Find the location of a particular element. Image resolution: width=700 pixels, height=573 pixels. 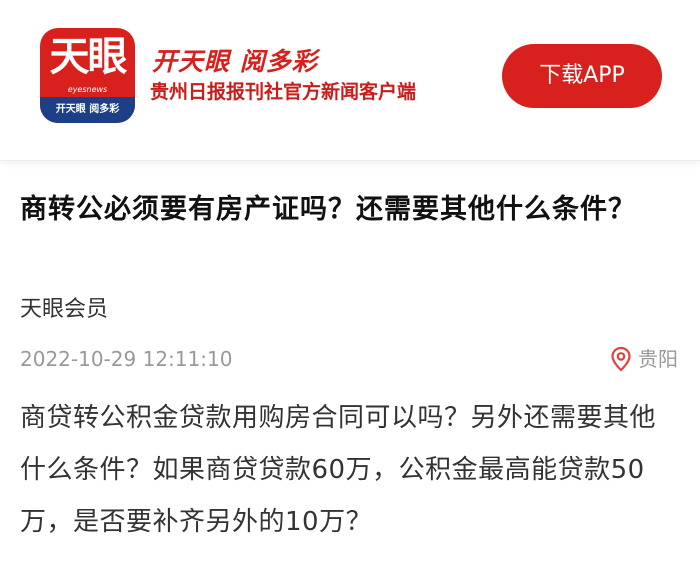

article-title: 商转公必须要有房产证吗？还需要其他什么条件？ is located at coordinates (328, 209).